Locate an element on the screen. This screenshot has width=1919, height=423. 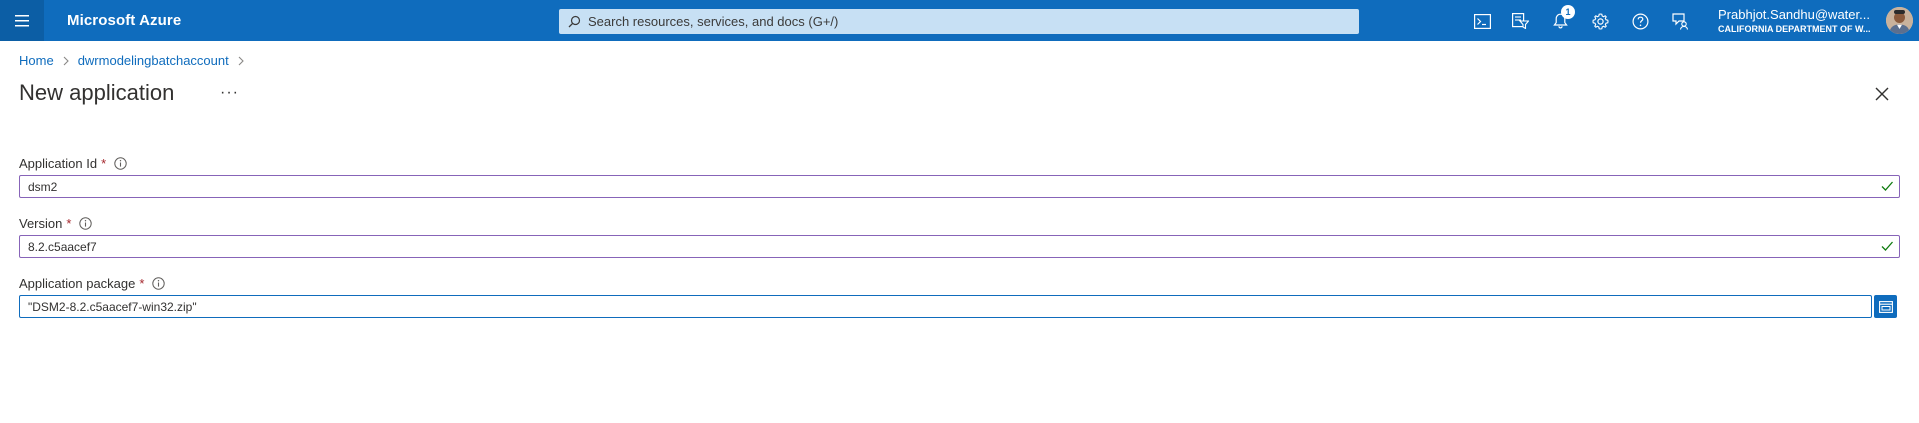
application-id-label: Application Id * is located at coordinates (73, 163).